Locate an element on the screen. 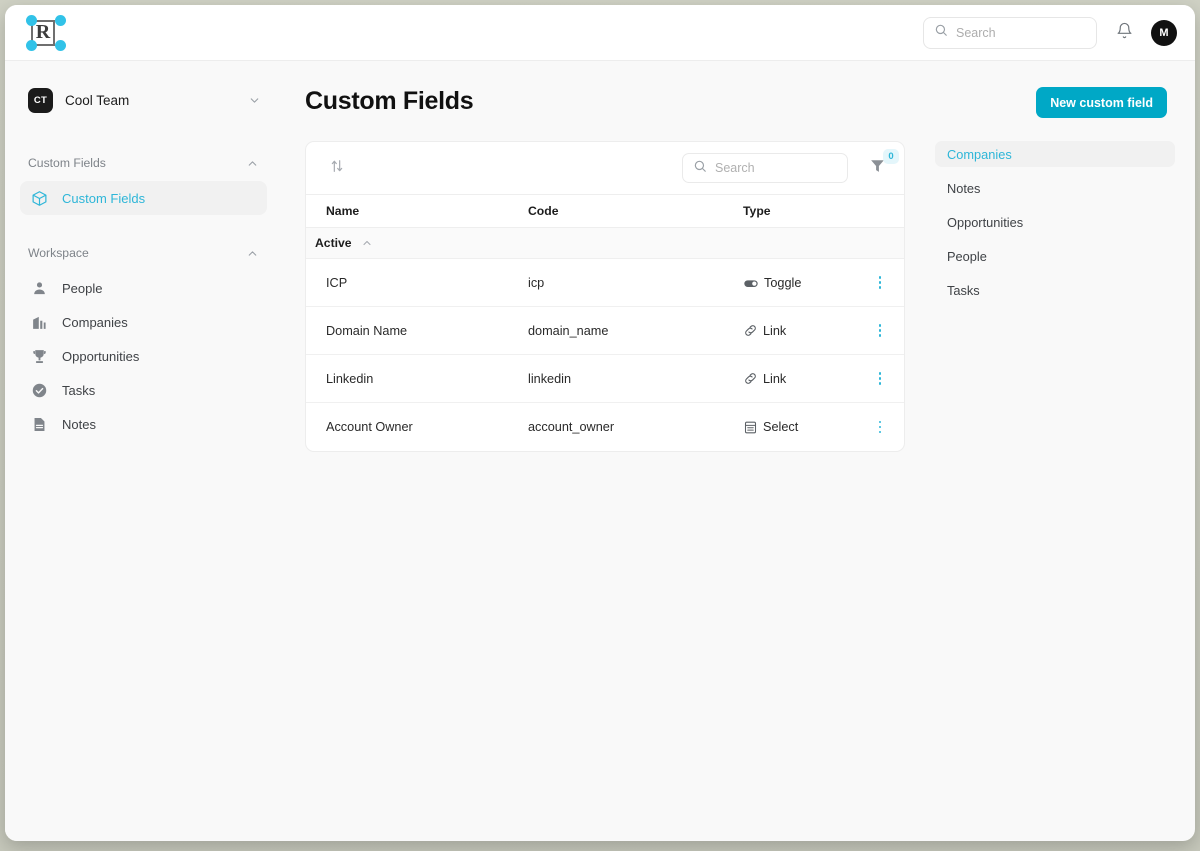 Image resolution: width=1200 pixels, height=851 pixels. page-title: Custom Fields is located at coordinates (389, 101).